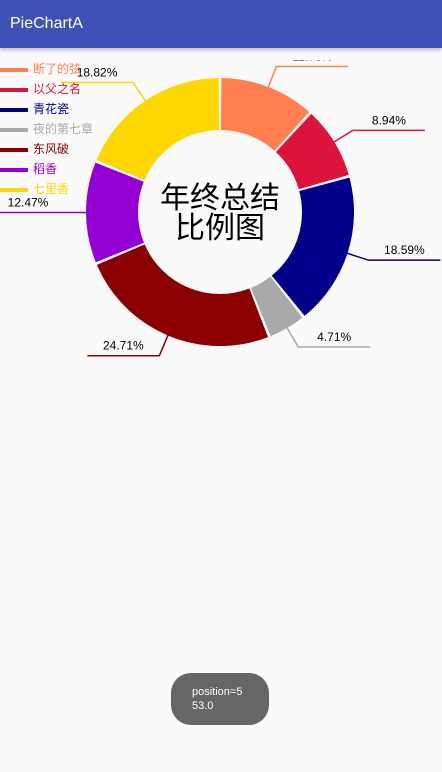 Image resolution: width=442 pixels, height=772 pixels. What do you see at coordinates (312, 62) in the screenshot?
I see `slice-percent-label: 11.76%` at bounding box center [312, 62].